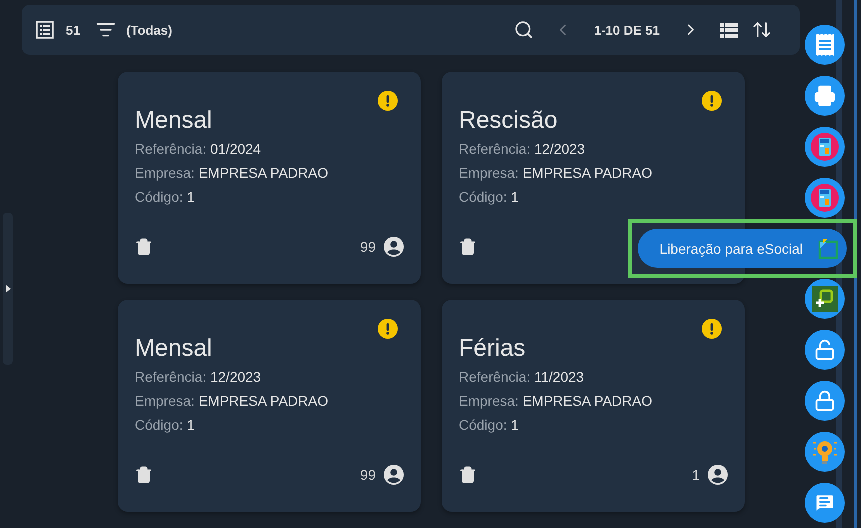 Image resolution: width=861 pixels, height=528 pixels. I want to click on record-count: 51, so click(73, 30).